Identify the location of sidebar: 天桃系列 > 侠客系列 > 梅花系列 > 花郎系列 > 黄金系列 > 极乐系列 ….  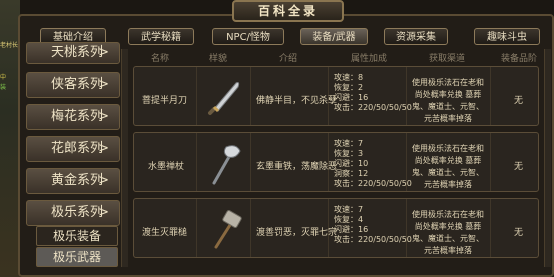
(74, 156).